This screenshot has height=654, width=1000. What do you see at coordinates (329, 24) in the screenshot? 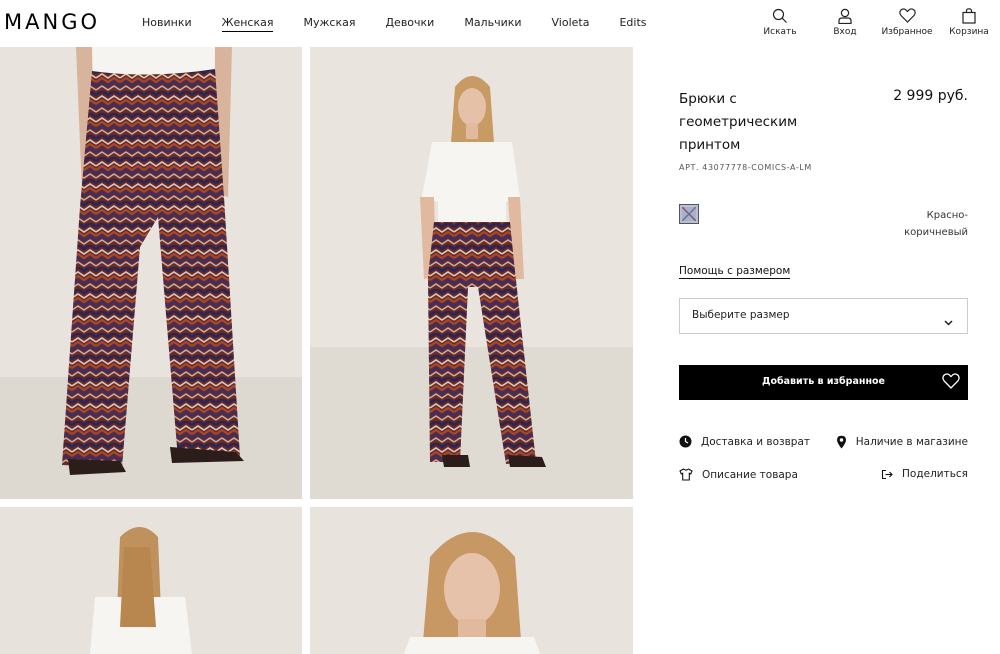
I see `nav-item-men: Мужская` at bounding box center [329, 24].